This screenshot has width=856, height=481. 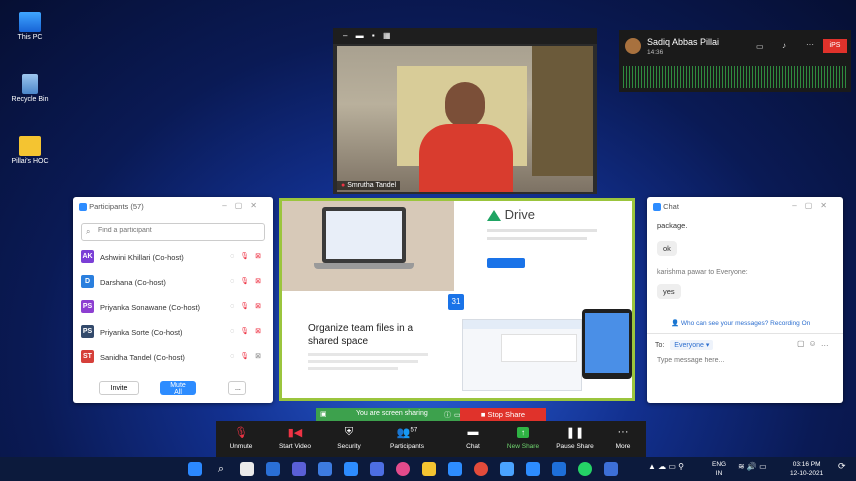 I want to click on avatar: PS, so click(x=87, y=306).